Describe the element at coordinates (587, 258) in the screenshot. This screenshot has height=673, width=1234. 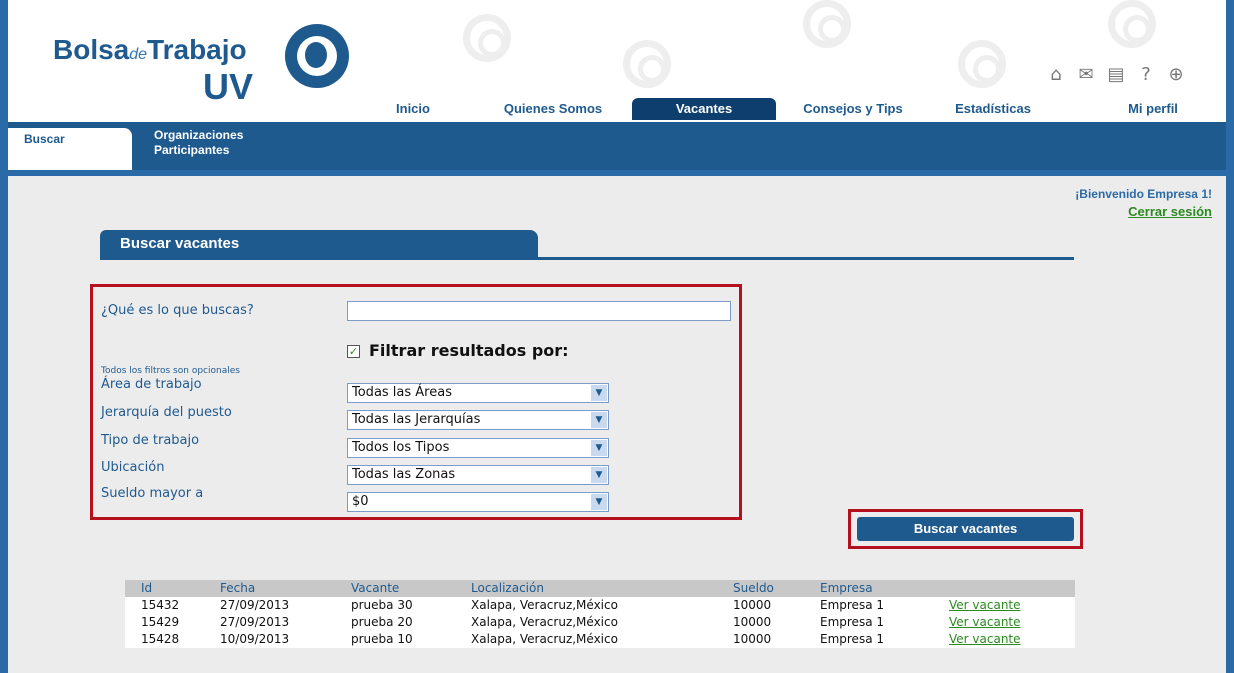
I see `section-underline` at that location.